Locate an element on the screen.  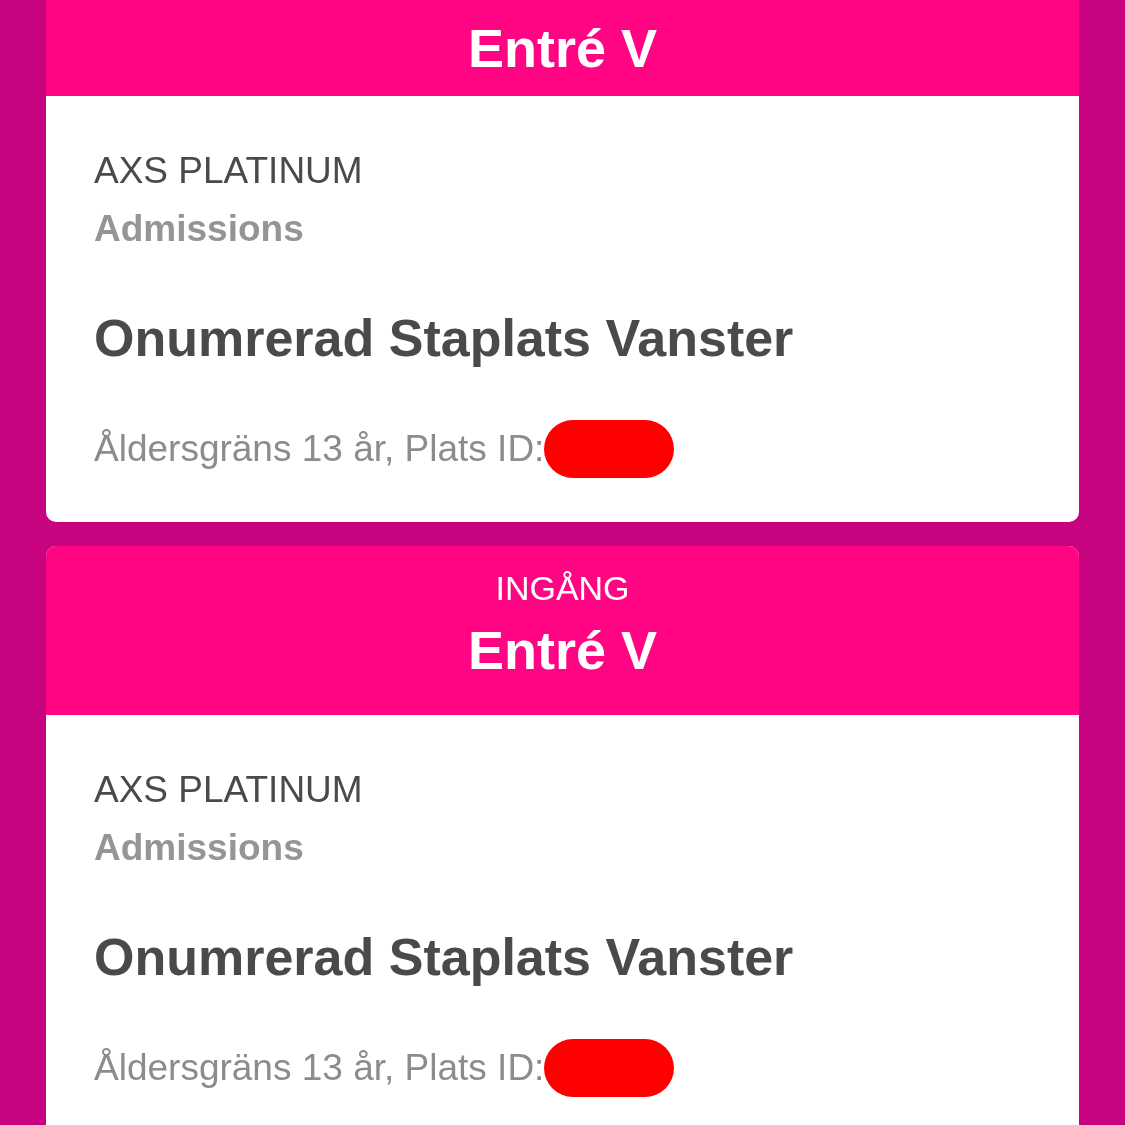
entrance-label: INGÅNG is located at coordinates (562, 588).